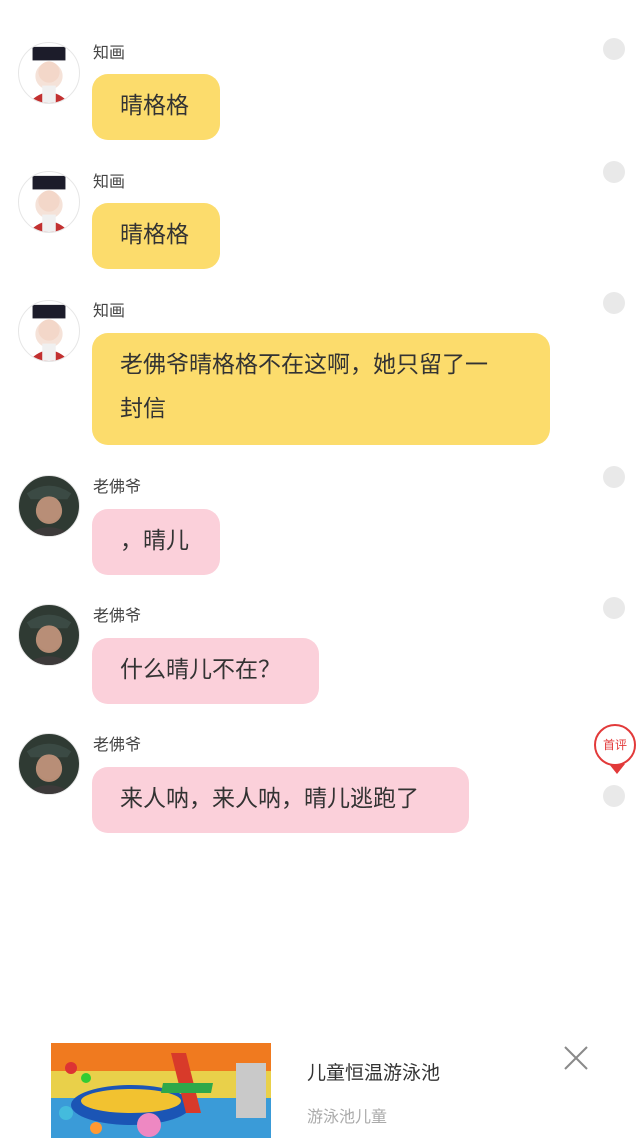 This screenshot has height=1138, width=640. I want to click on first-review-badge: 首评, so click(615, 749).